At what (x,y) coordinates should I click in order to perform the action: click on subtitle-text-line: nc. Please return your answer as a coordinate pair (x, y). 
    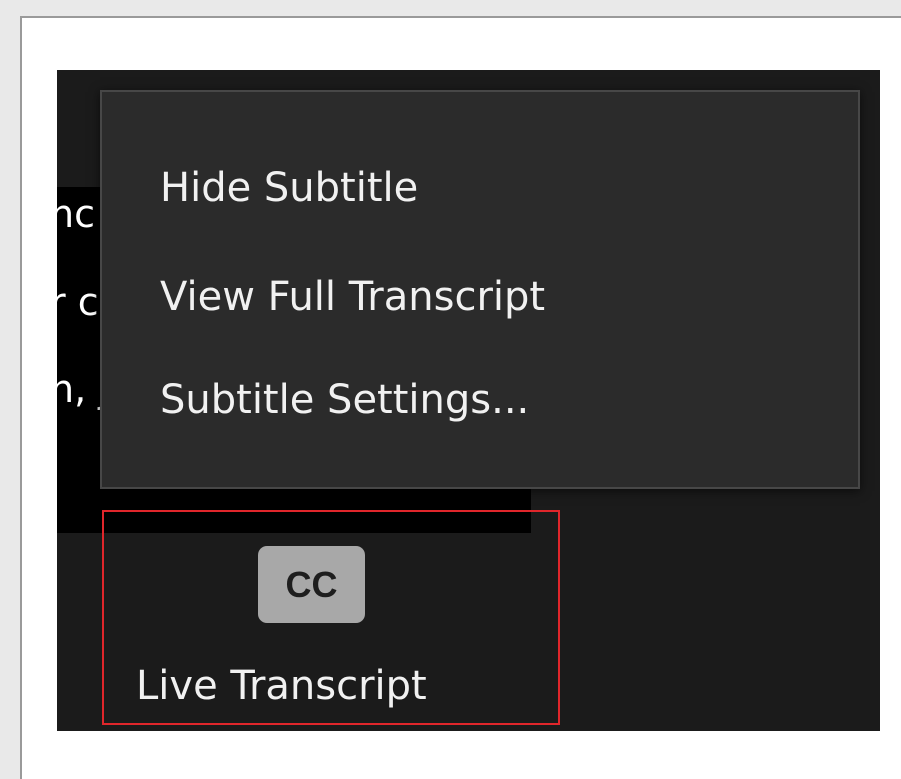
    Looking at the image, I should click on (72, 214).